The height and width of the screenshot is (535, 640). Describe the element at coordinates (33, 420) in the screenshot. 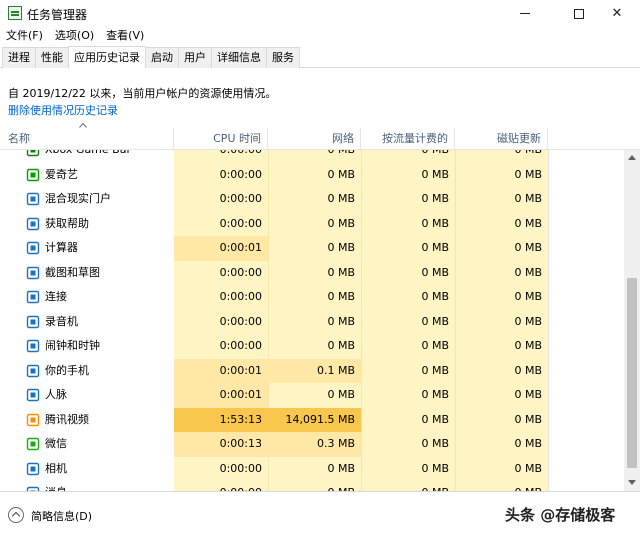

I see `tencent-video-icon` at that location.